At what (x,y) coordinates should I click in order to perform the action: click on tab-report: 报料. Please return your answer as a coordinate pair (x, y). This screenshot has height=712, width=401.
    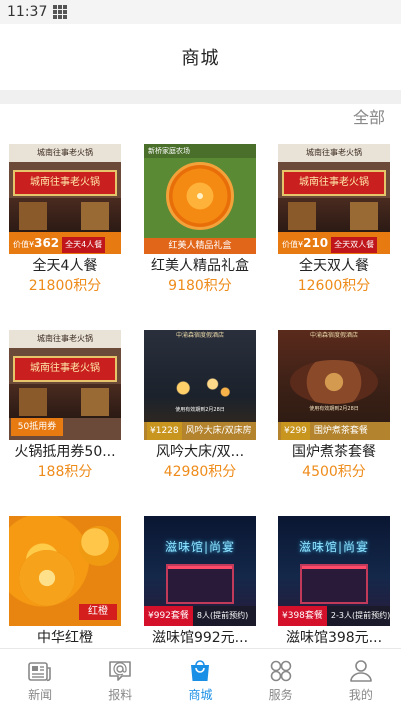
    Looking at the image, I should click on (120, 680).